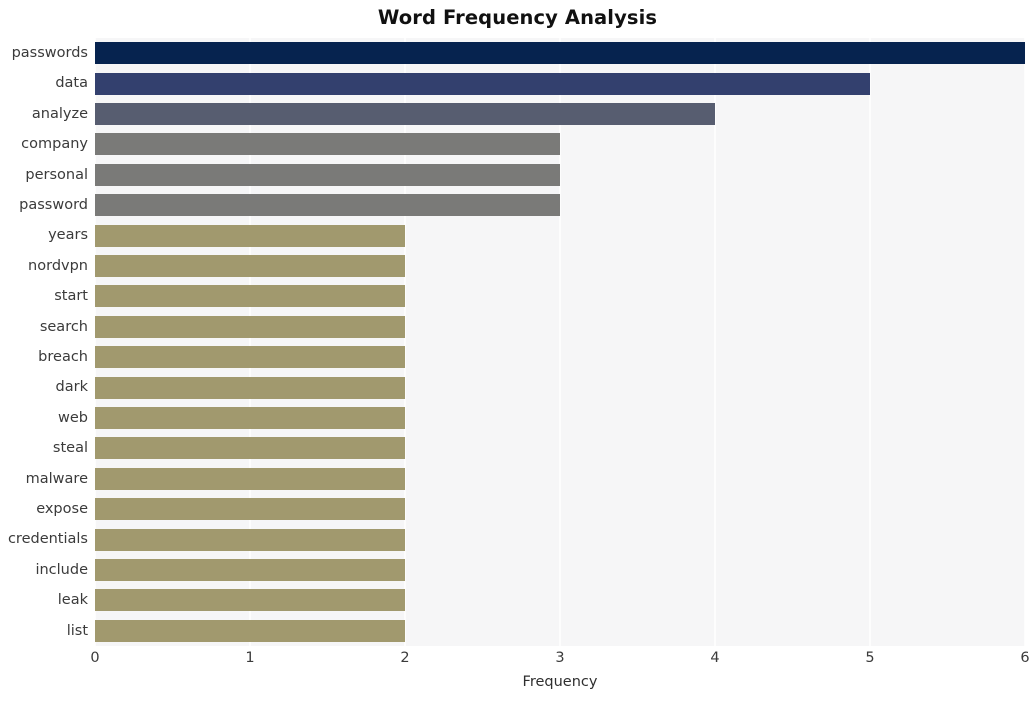 This screenshot has height=701, width=1035. Describe the element at coordinates (870, 658) in the screenshot. I see `x-tick-label-5: 5` at that location.